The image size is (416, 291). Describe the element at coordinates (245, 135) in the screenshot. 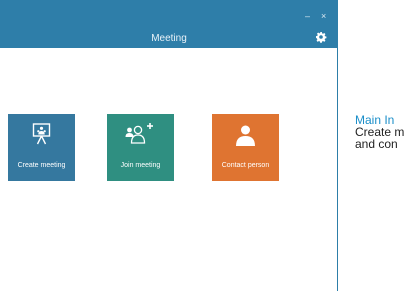

I see `person-icon` at that location.